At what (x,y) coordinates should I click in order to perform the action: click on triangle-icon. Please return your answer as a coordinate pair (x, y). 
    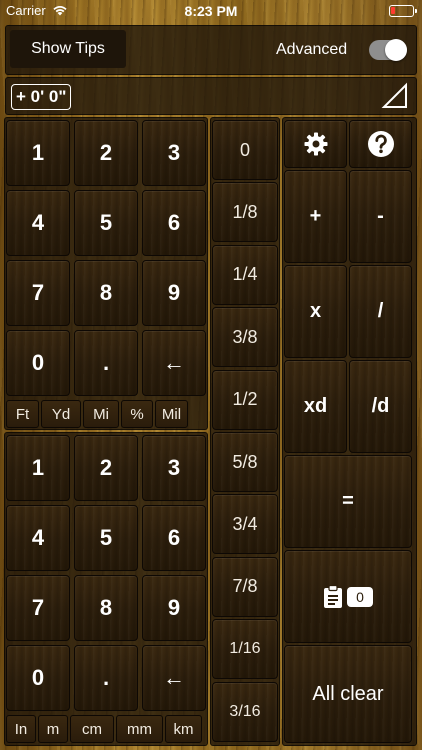
    Looking at the image, I should click on (394, 95).